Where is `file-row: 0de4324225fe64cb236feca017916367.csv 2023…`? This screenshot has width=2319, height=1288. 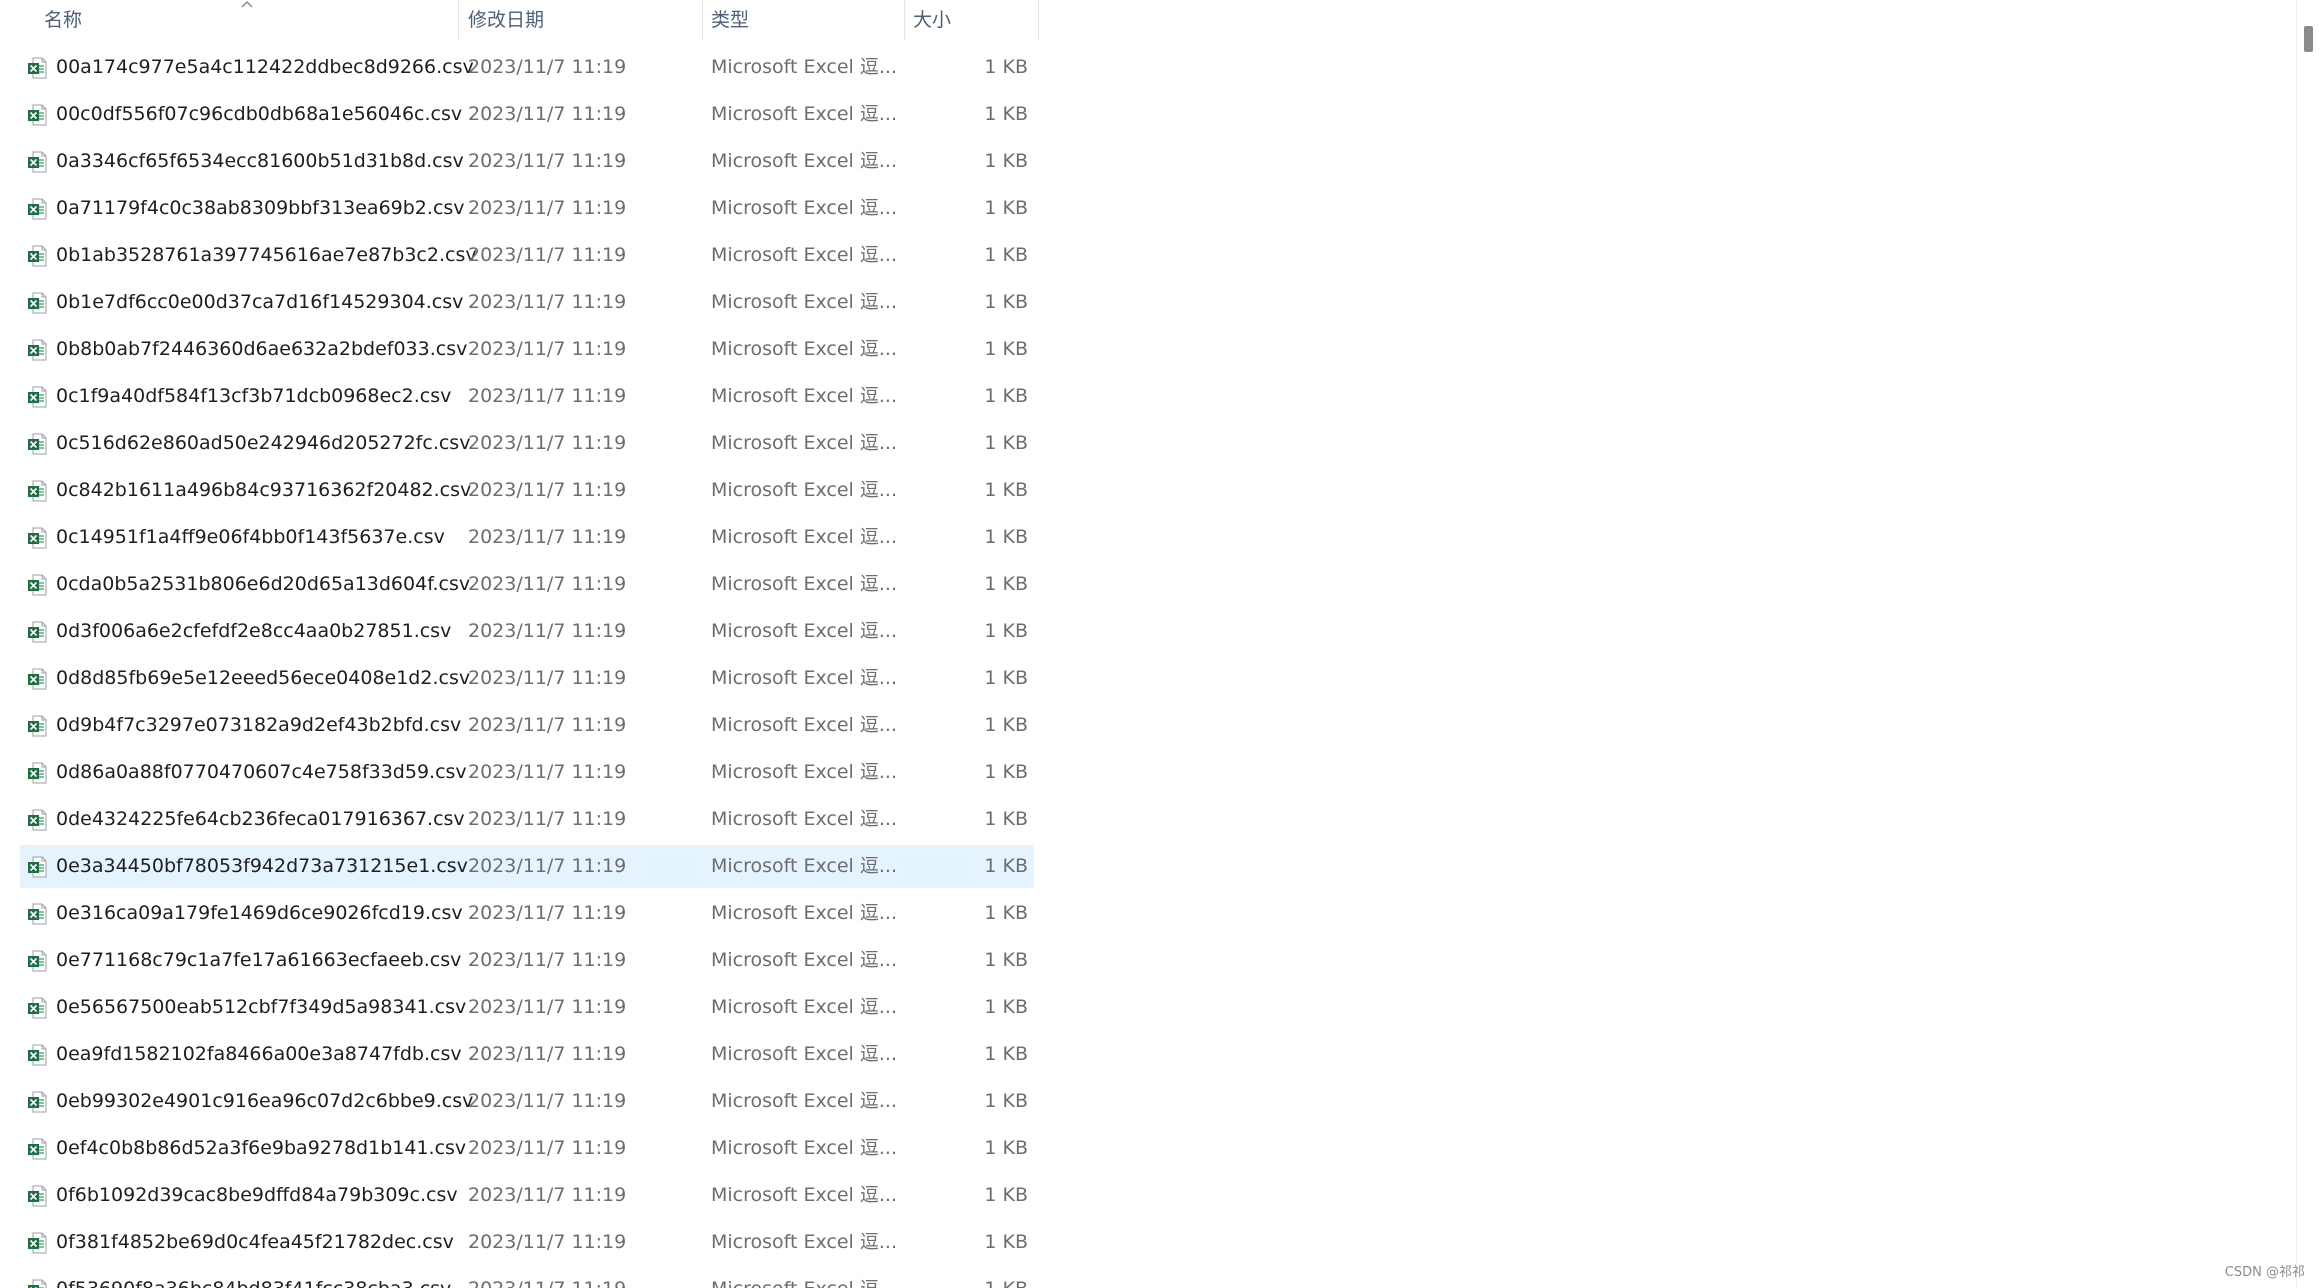
file-row: 0de4324225fe64cb236feca017916367.csv 2023… is located at coordinates (527, 819).